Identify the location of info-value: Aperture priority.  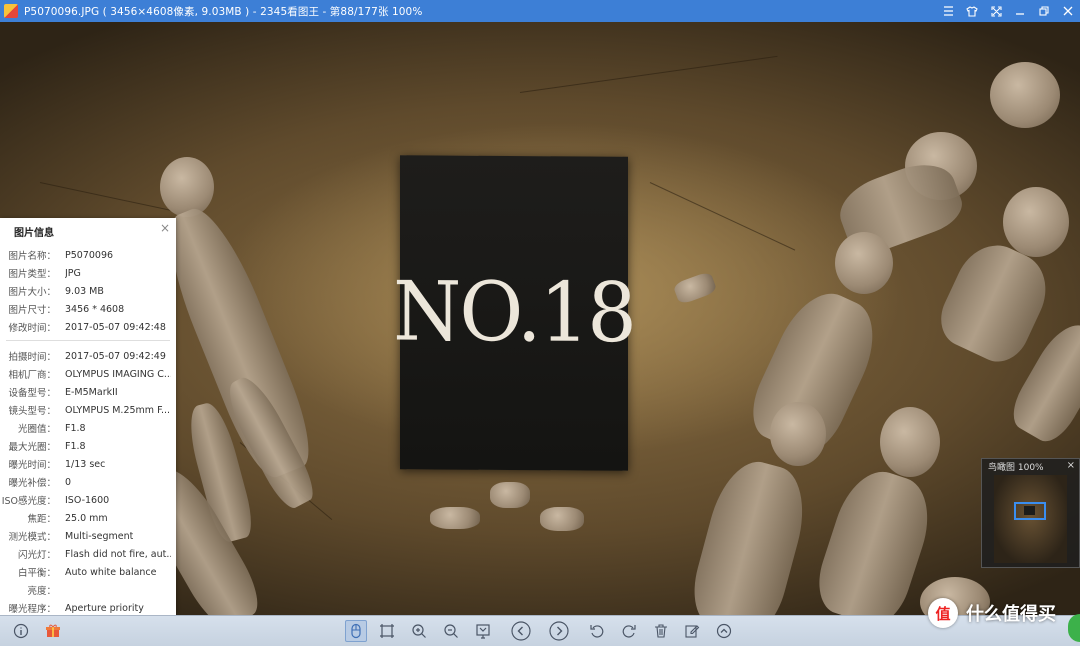
(104, 608).